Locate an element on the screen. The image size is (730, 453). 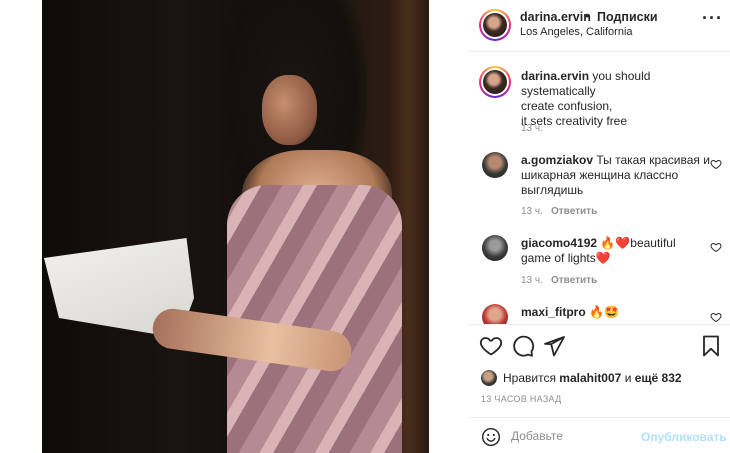
author-avatar is located at coordinates (495, 25).